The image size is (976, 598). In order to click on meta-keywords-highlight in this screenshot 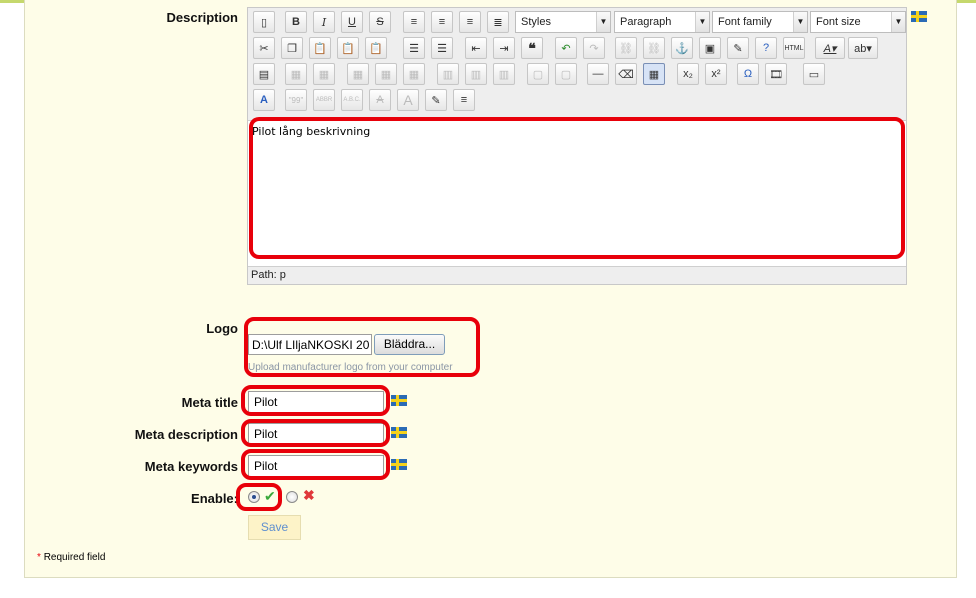, I will do `click(315, 464)`.